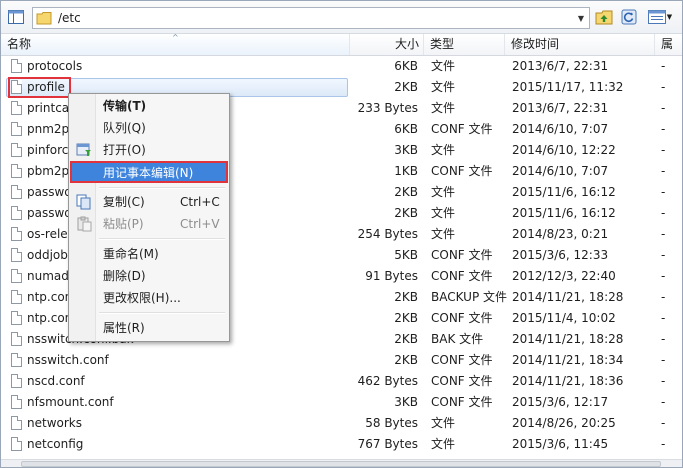  What do you see at coordinates (131, 254) in the screenshot?
I see `menu-item-label: 重命名(M)` at bounding box center [131, 254].